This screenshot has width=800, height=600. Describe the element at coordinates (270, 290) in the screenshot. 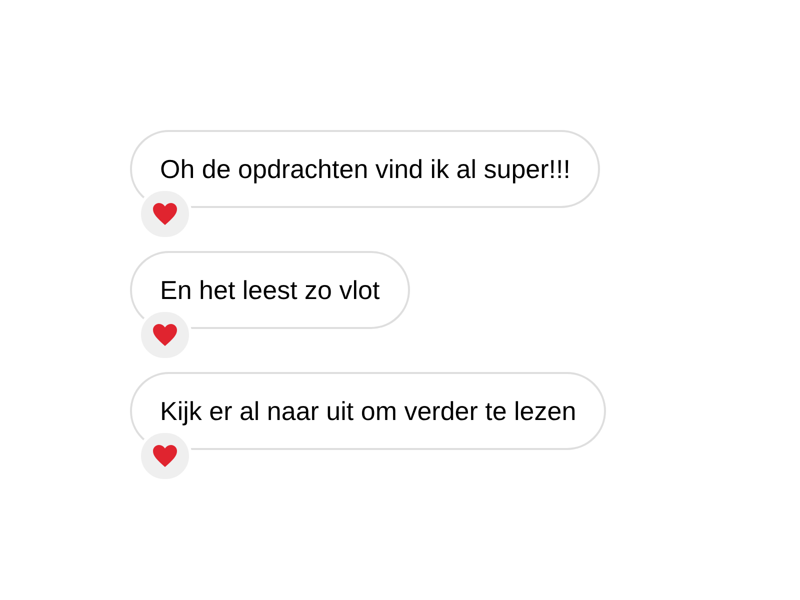

I see `message-bubble: En het leest zo vlot` at that location.